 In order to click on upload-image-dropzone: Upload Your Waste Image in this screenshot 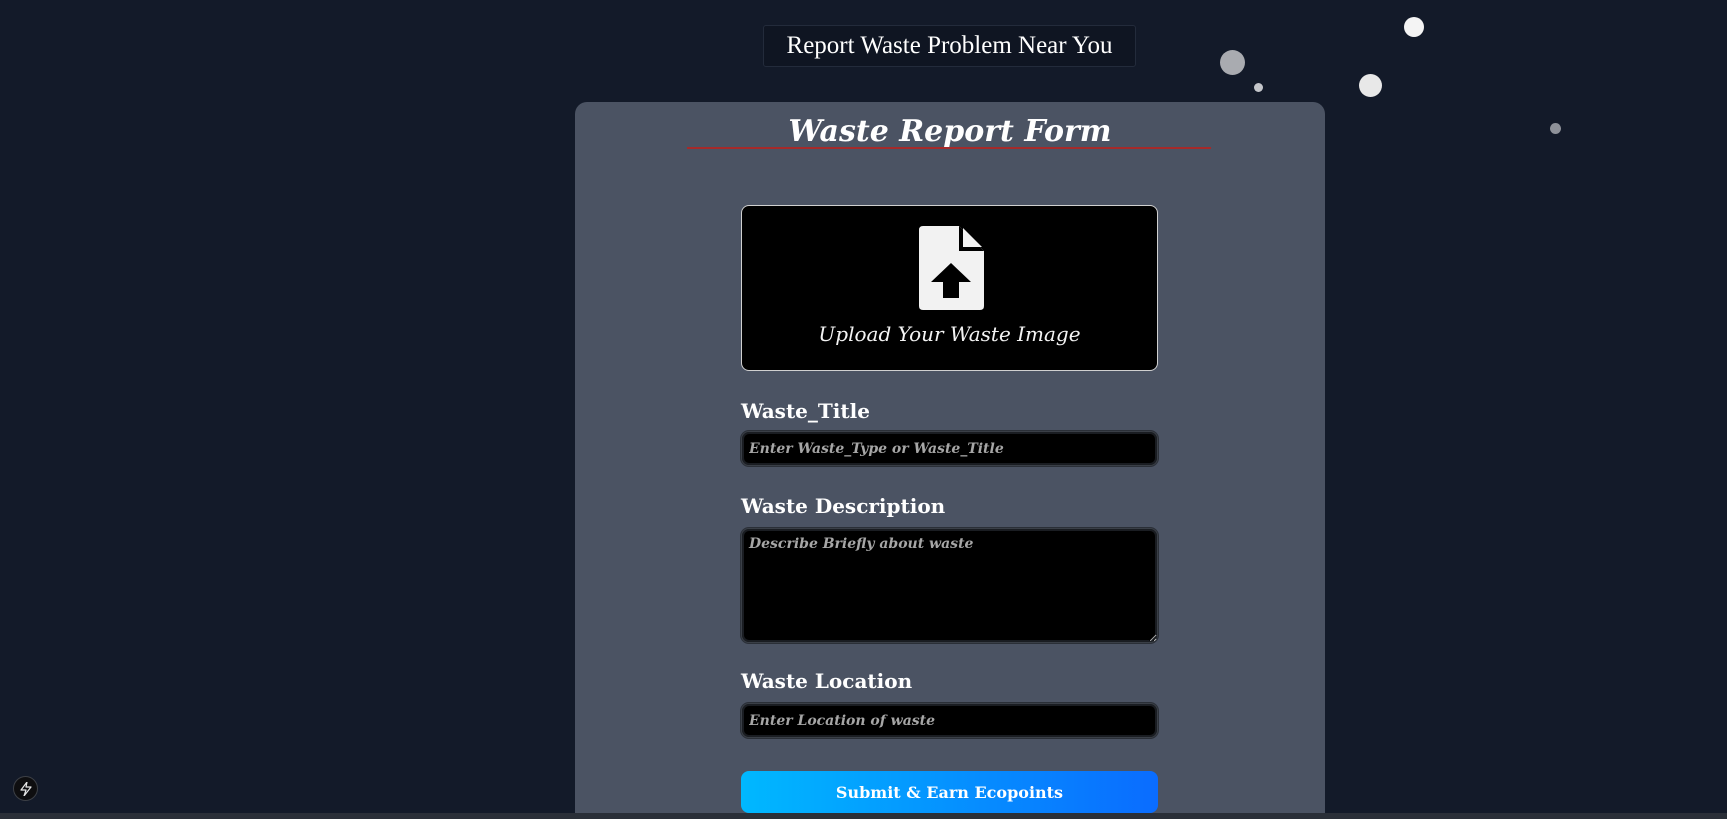, I will do `click(949, 288)`.